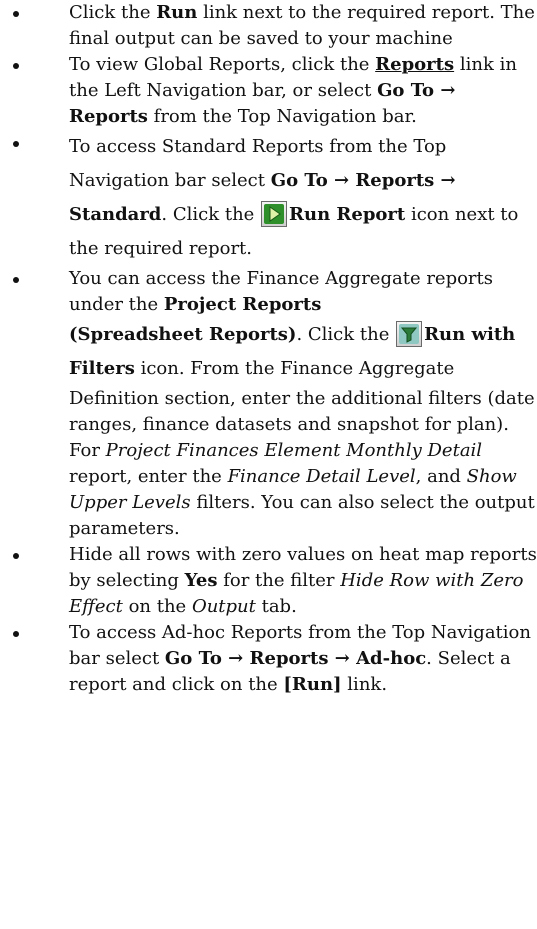 This screenshot has width=537, height=929. Describe the element at coordinates (157, 606) in the screenshot. I see `text: on the` at that location.